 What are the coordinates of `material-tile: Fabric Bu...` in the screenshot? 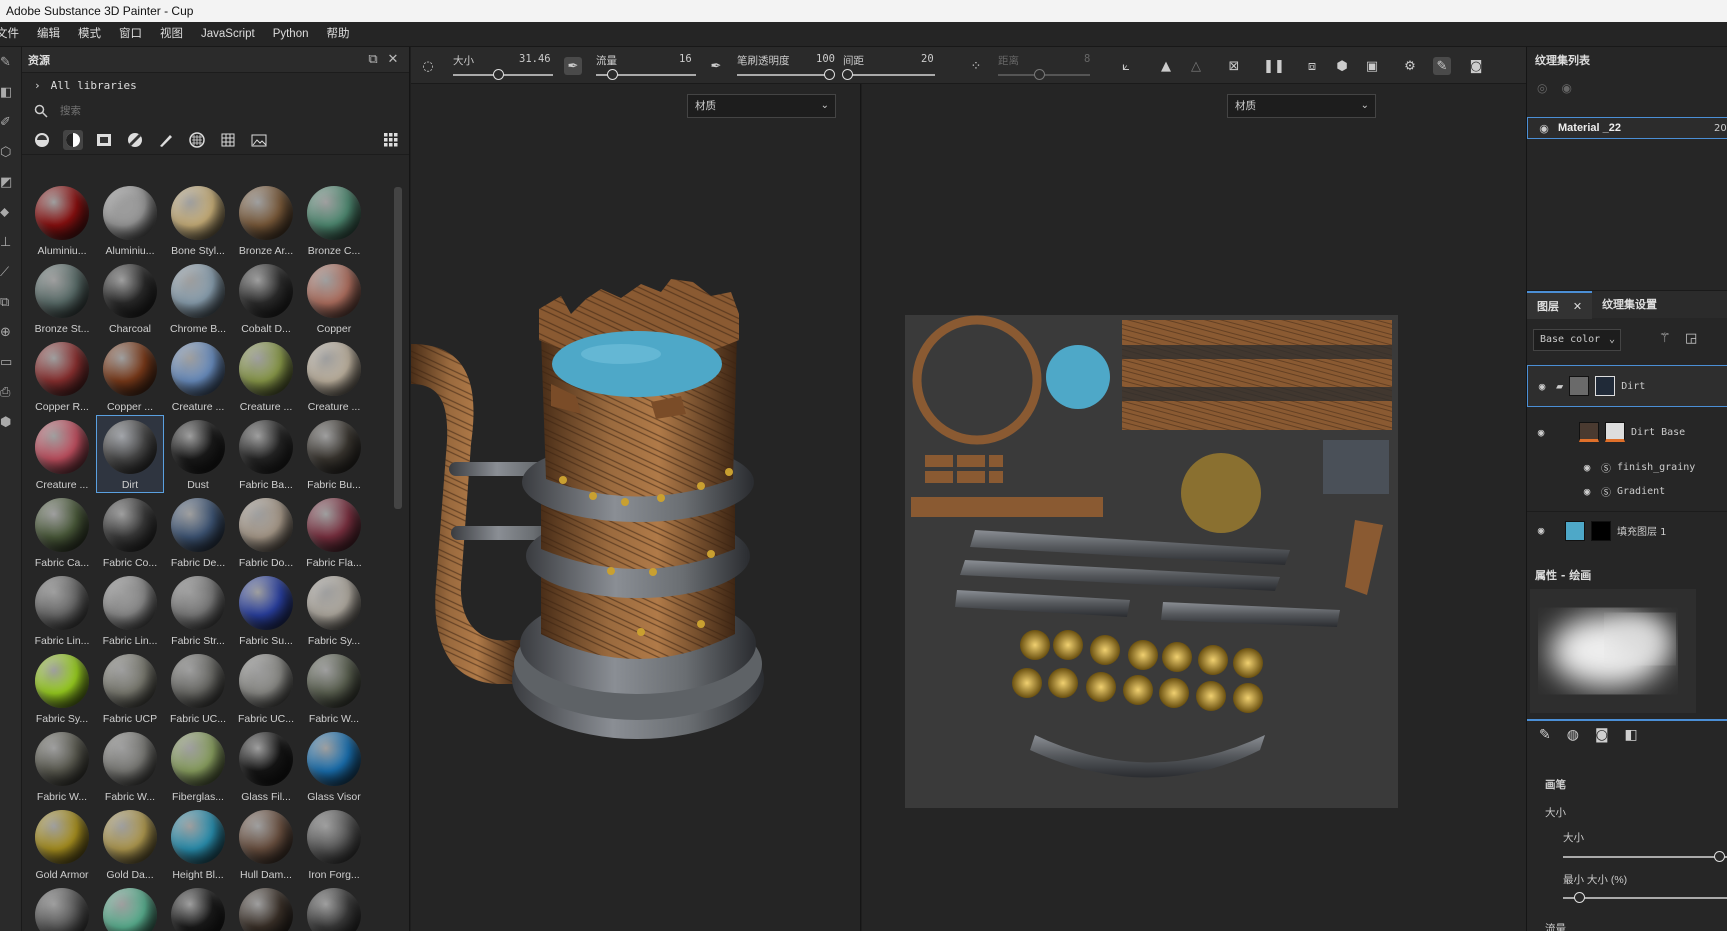 It's located at (334, 454).